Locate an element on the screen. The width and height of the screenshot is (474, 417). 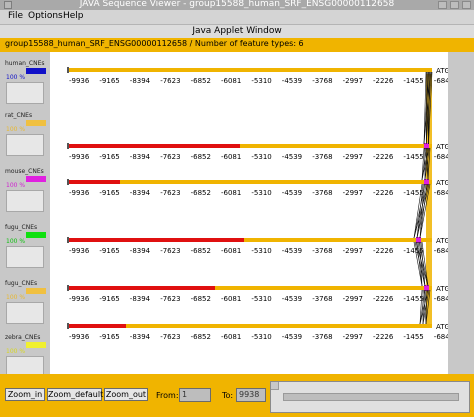
zoom-default-button: Zoom_default is located at coordinates (75, 394).